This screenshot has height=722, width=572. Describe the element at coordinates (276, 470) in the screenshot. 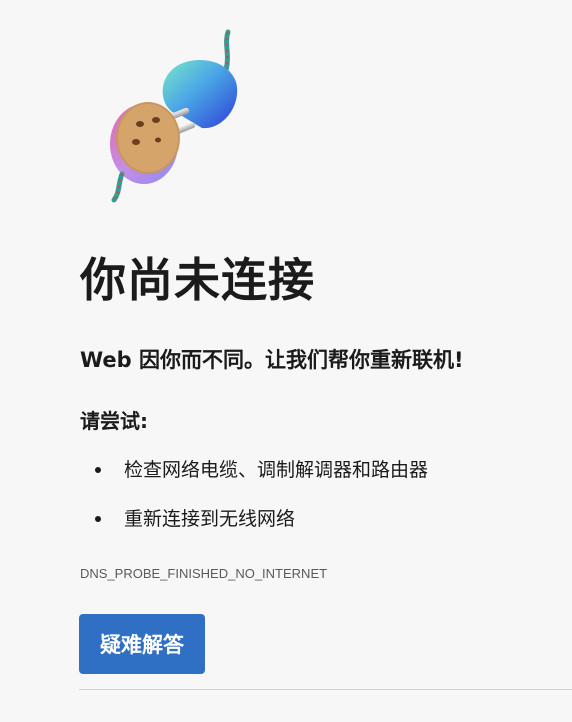

I see `suggestion-text: 检查网络电缆、调制解调器和路由器` at that location.